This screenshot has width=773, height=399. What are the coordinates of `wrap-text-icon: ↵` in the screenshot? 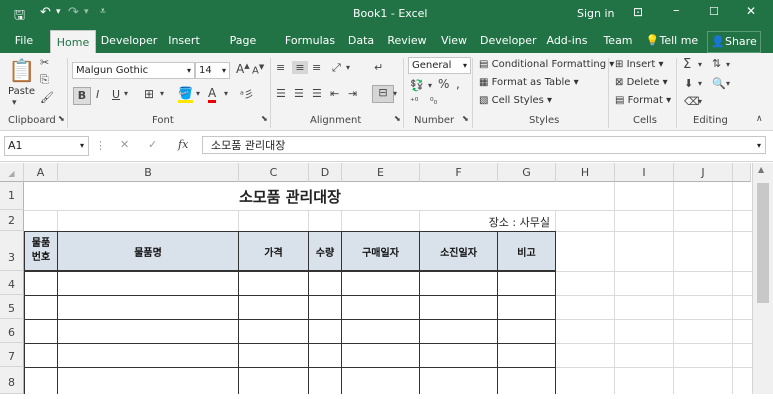 It's located at (378, 67).